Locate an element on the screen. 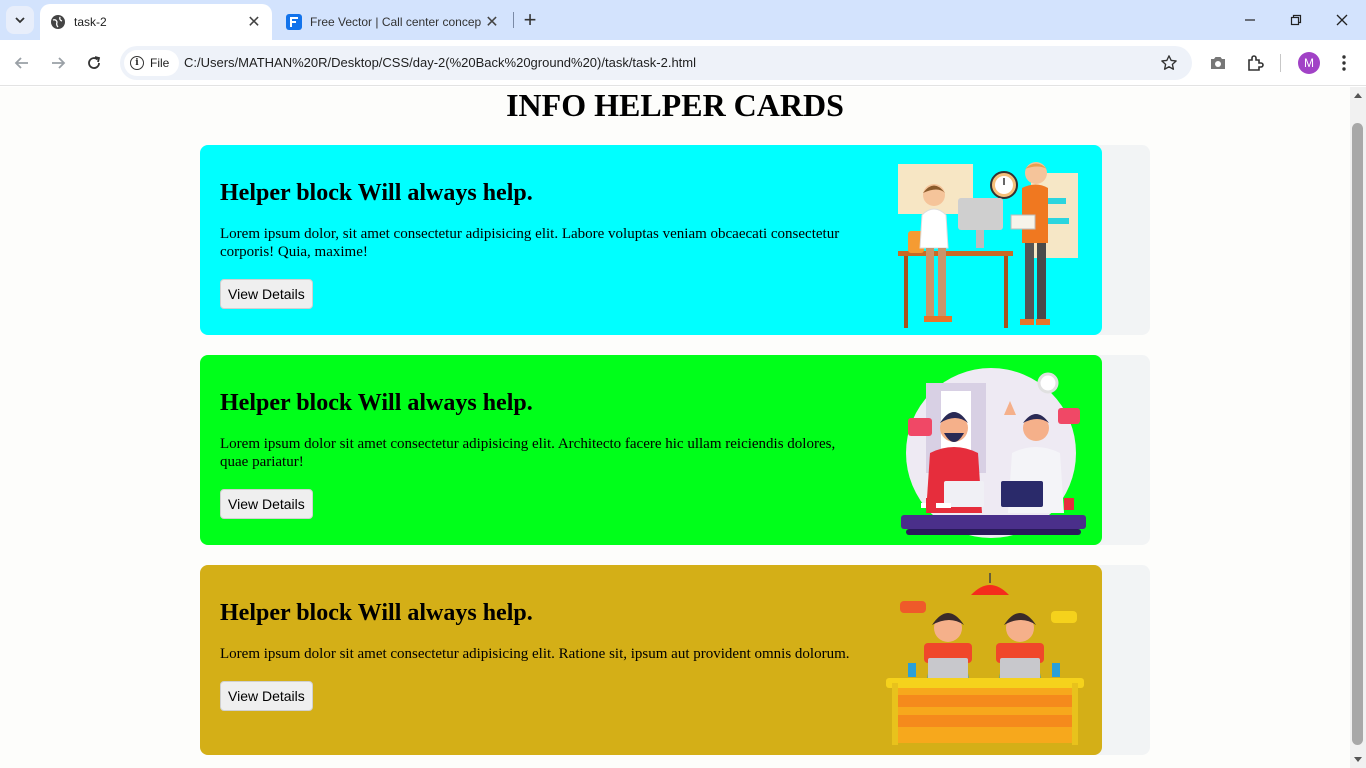  bookmark-button is located at coordinates (1169, 63).